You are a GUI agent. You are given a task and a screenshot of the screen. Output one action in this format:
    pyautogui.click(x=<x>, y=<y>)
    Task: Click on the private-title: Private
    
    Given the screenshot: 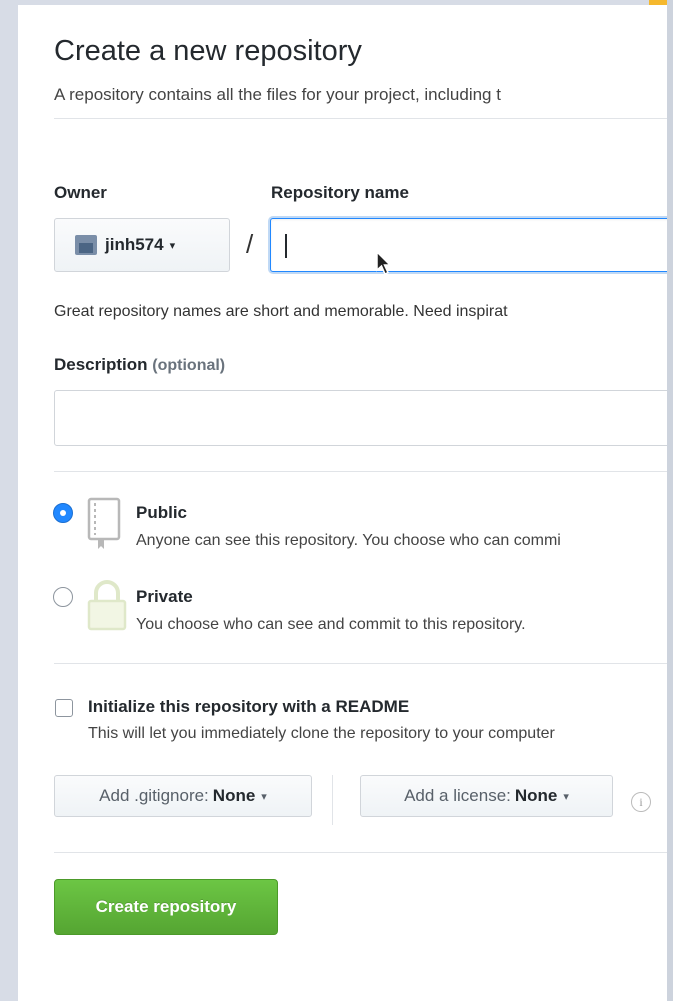 What is the action you would take?
    pyautogui.click(x=164, y=596)
    